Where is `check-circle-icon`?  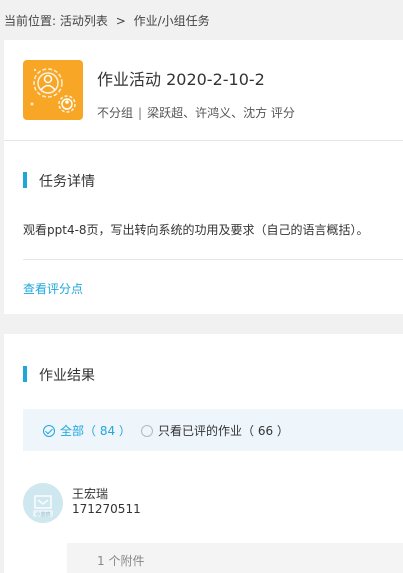 check-circle-icon is located at coordinates (49, 431).